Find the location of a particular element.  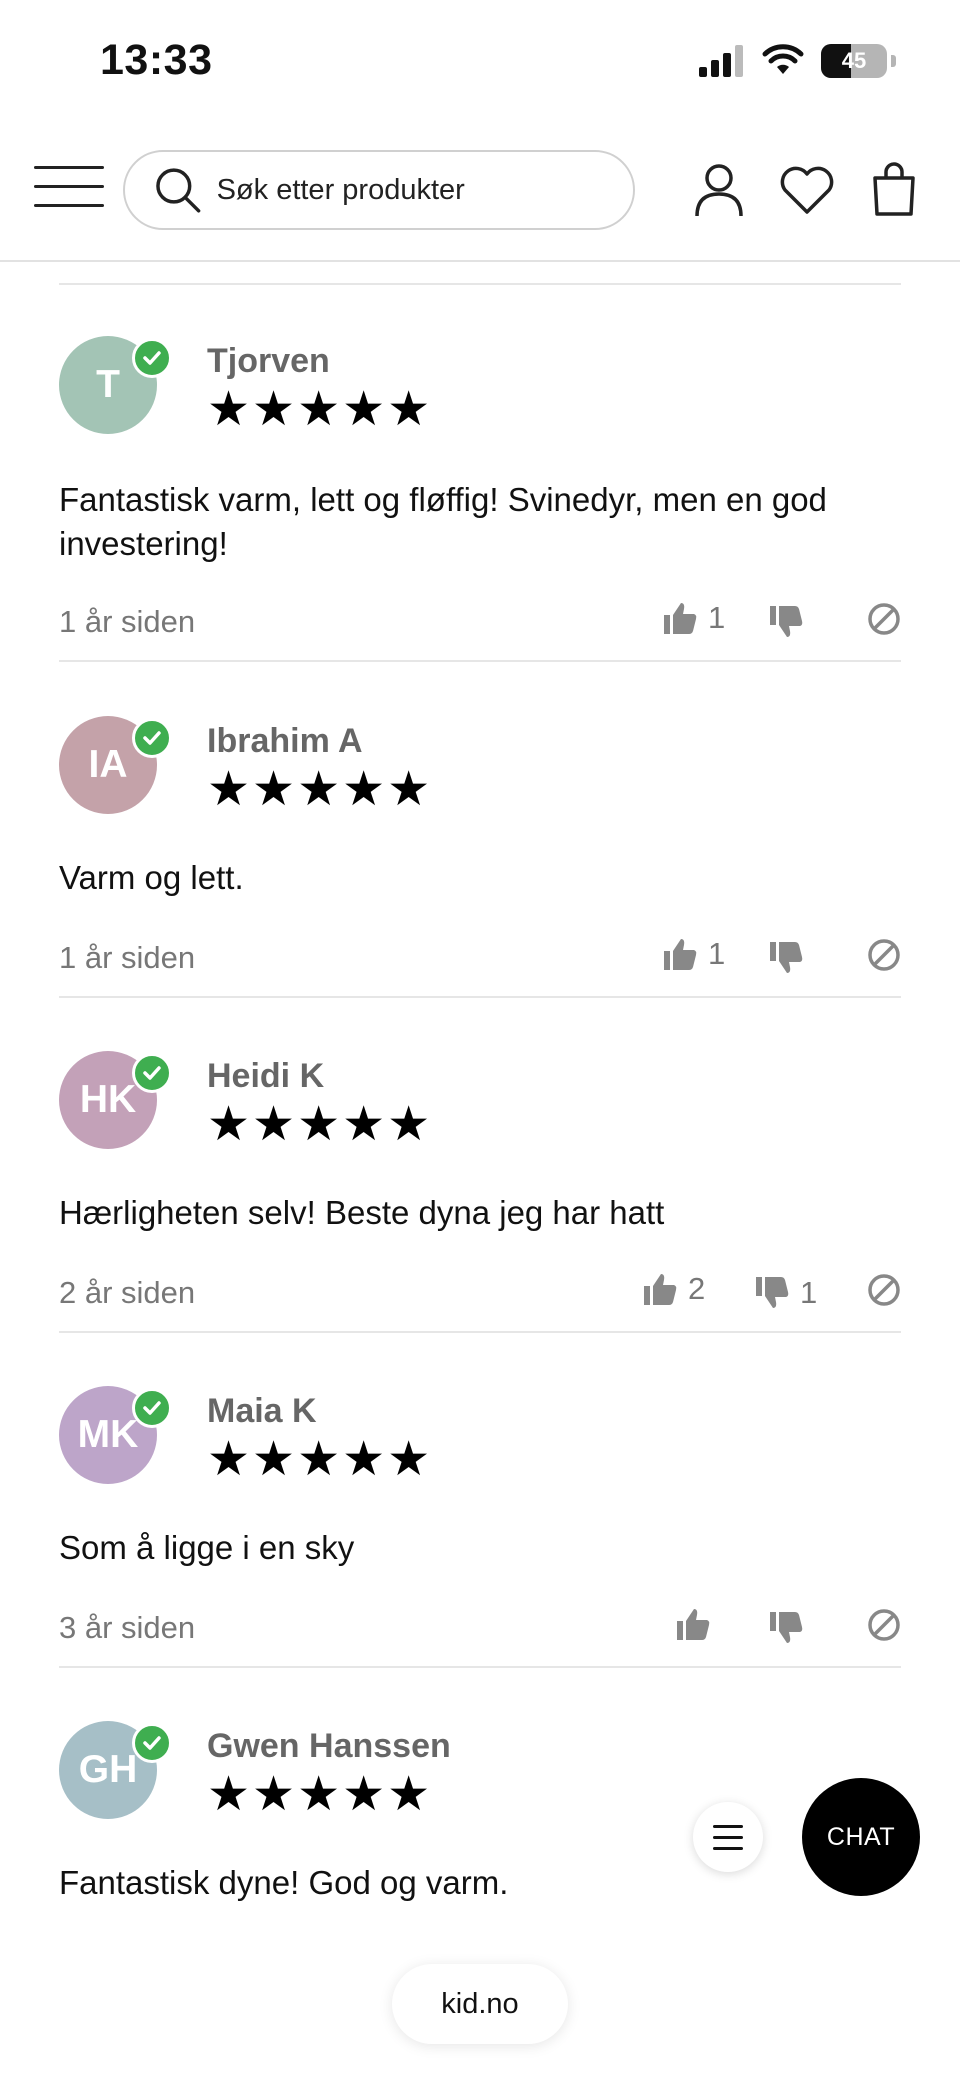

shopping-bag-icon is located at coordinates (894, 189).